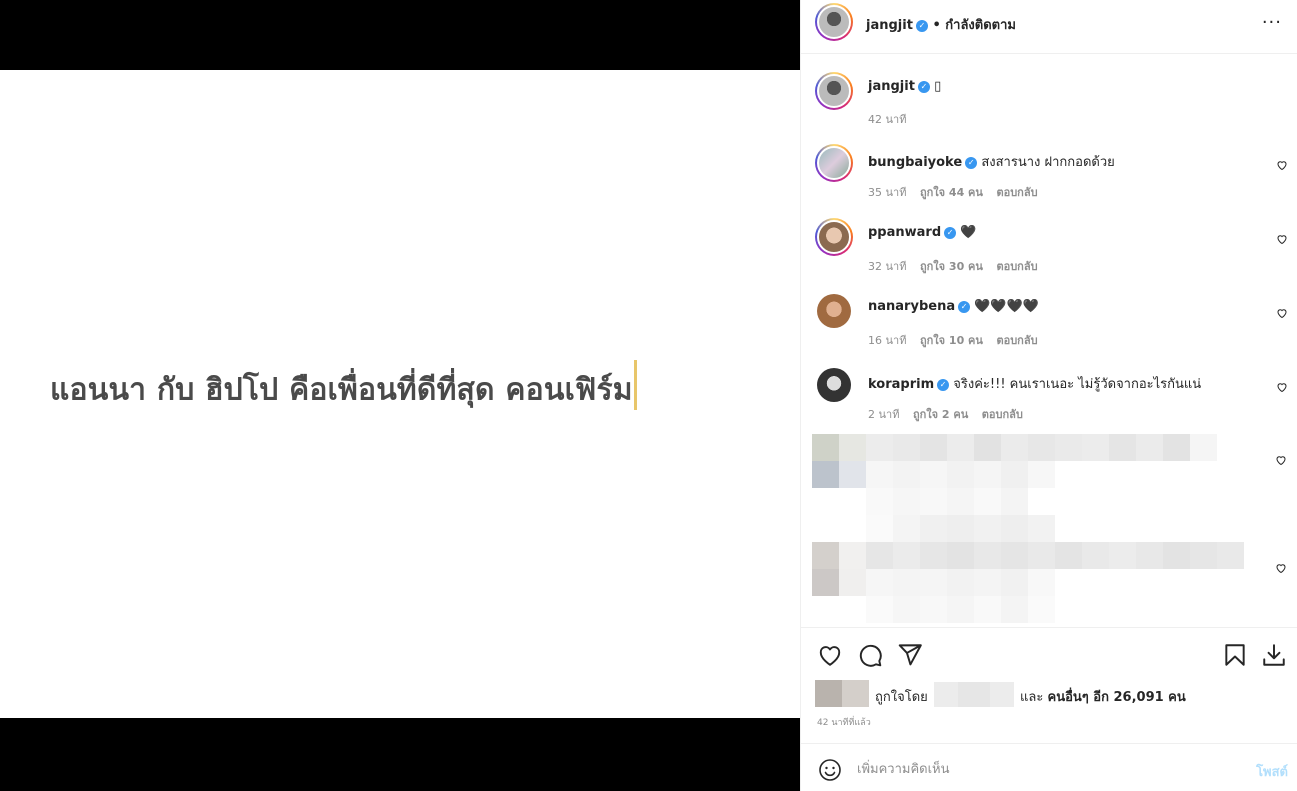 Image resolution: width=1297 pixels, height=791 pixels. What do you see at coordinates (889, 25) in the screenshot?
I see `author-username: jangjit` at bounding box center [889, 25].